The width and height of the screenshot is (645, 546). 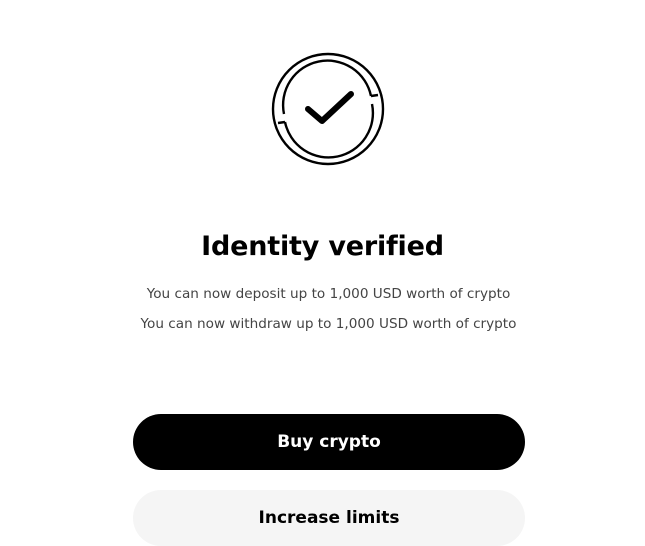 What do you see at coordinates (328, 109) in the screenshot?
I see `check-circle-icon` at bounding box center [328, 109].